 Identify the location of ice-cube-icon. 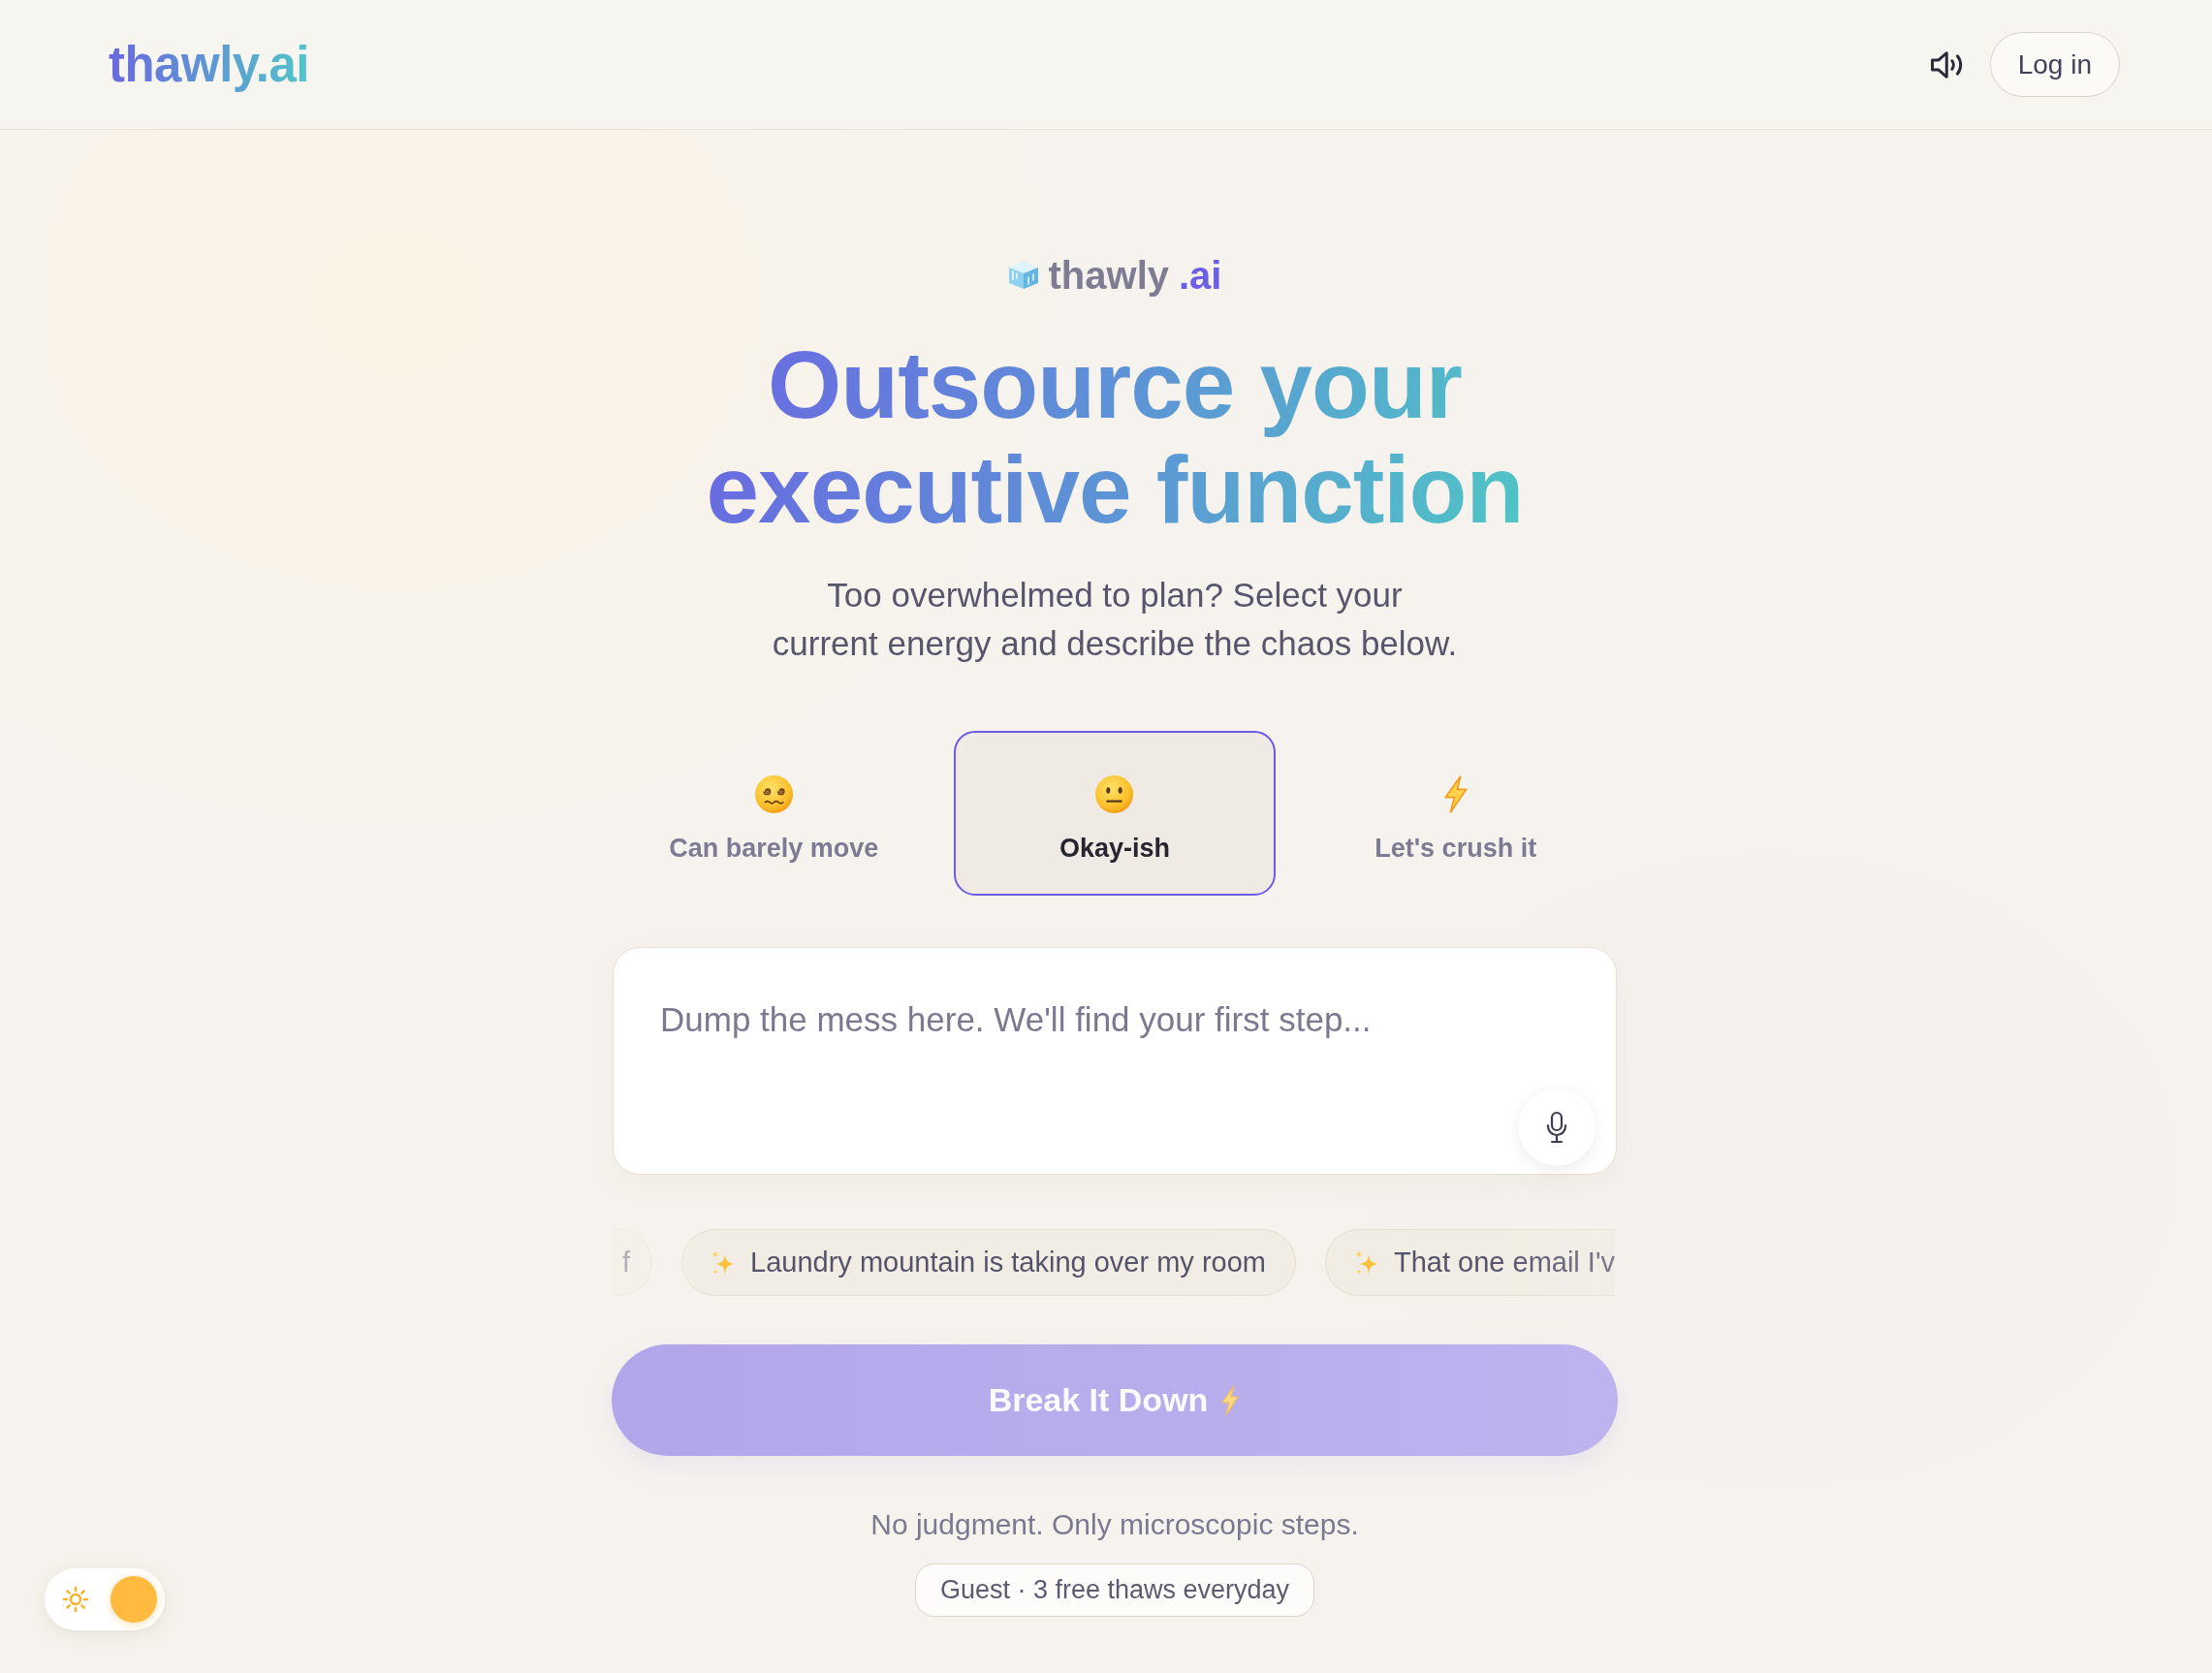
(1023, 275).